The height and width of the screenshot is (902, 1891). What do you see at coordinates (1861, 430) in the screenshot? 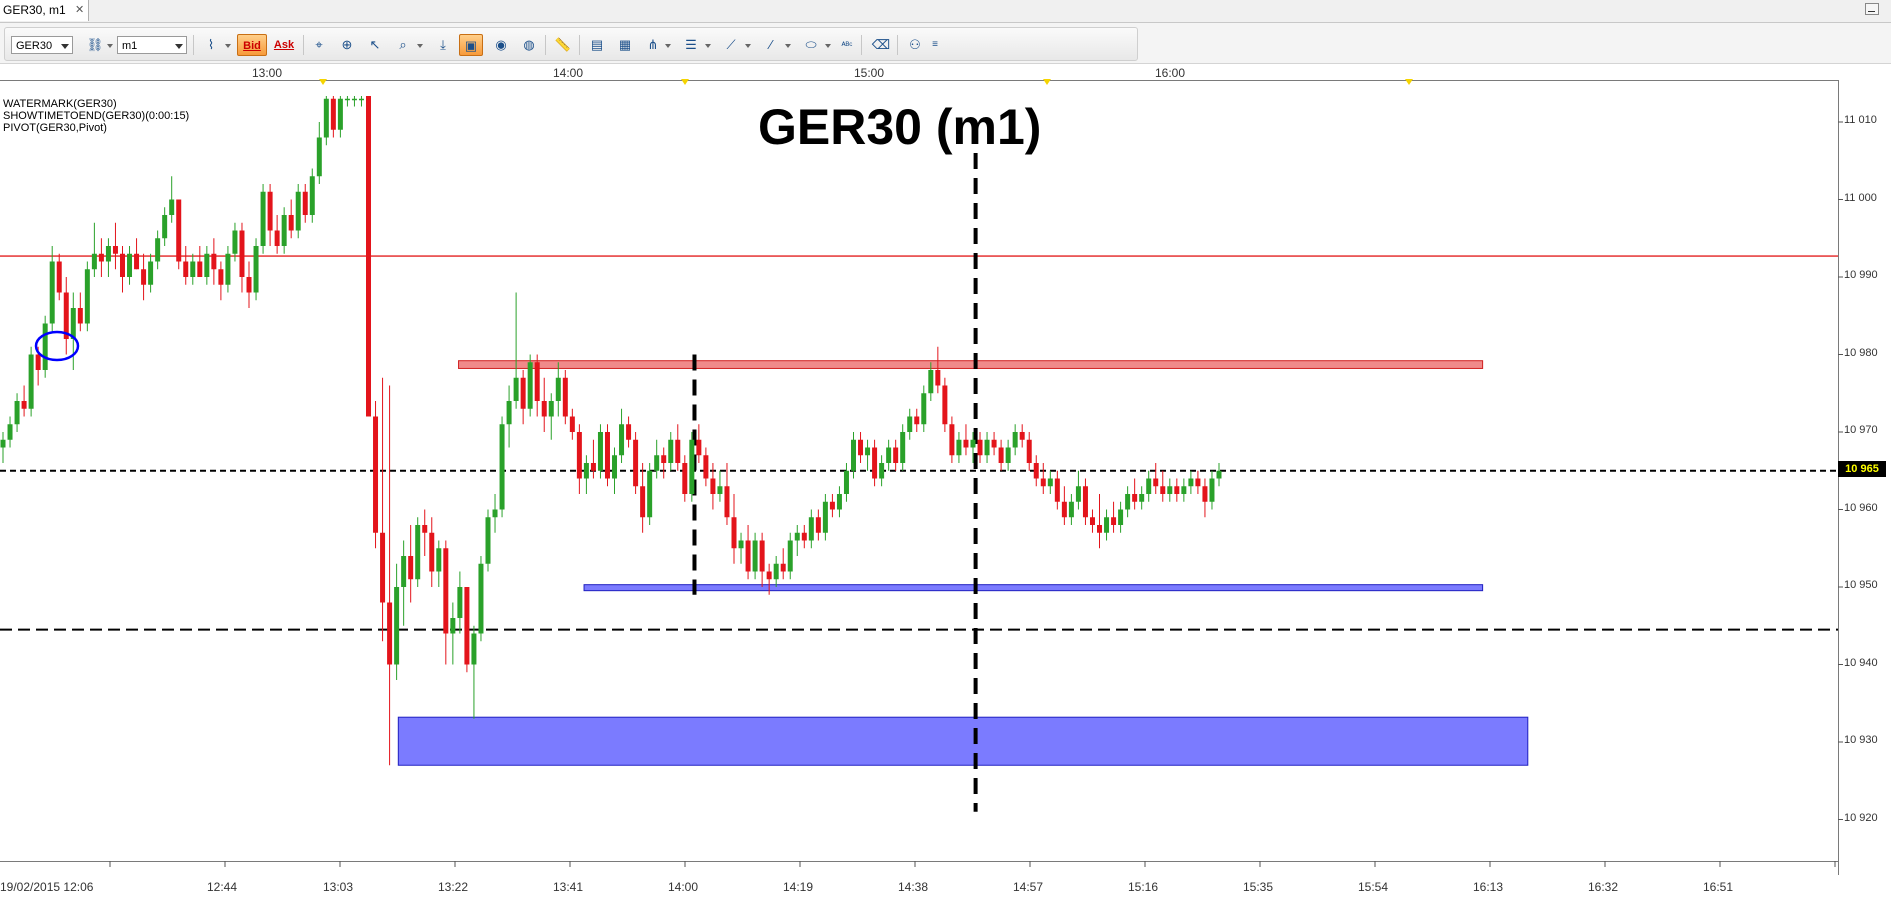
I see `price-tick: 10 970` at bounding box center [1861, 430].